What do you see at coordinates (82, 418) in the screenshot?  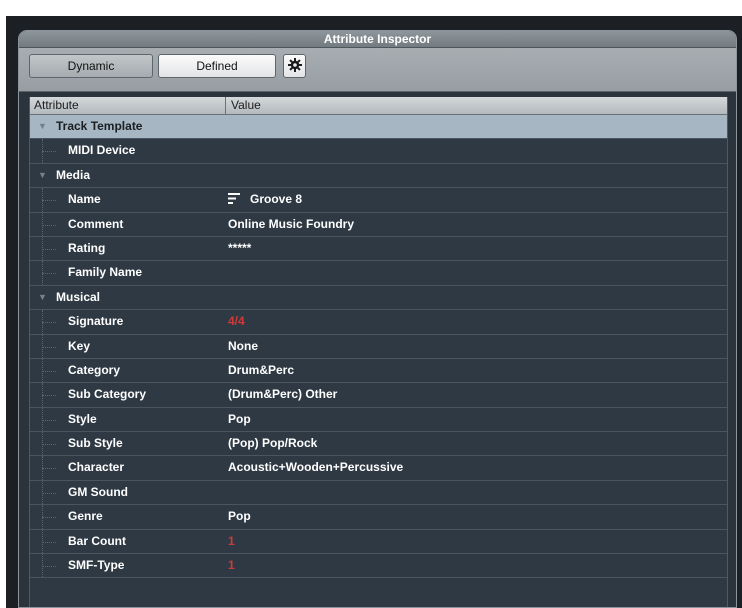 I see `attribute-label: Style` at bounding box center [82, 418].